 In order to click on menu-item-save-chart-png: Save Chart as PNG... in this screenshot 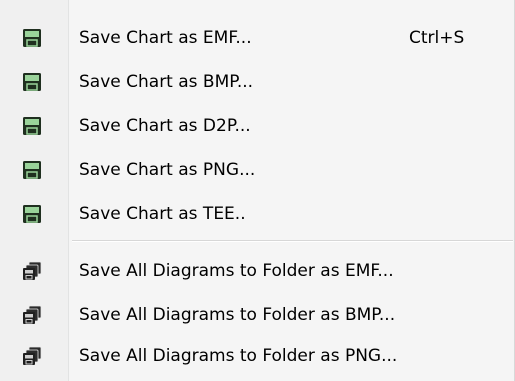, I will do `click(257, 170)`.